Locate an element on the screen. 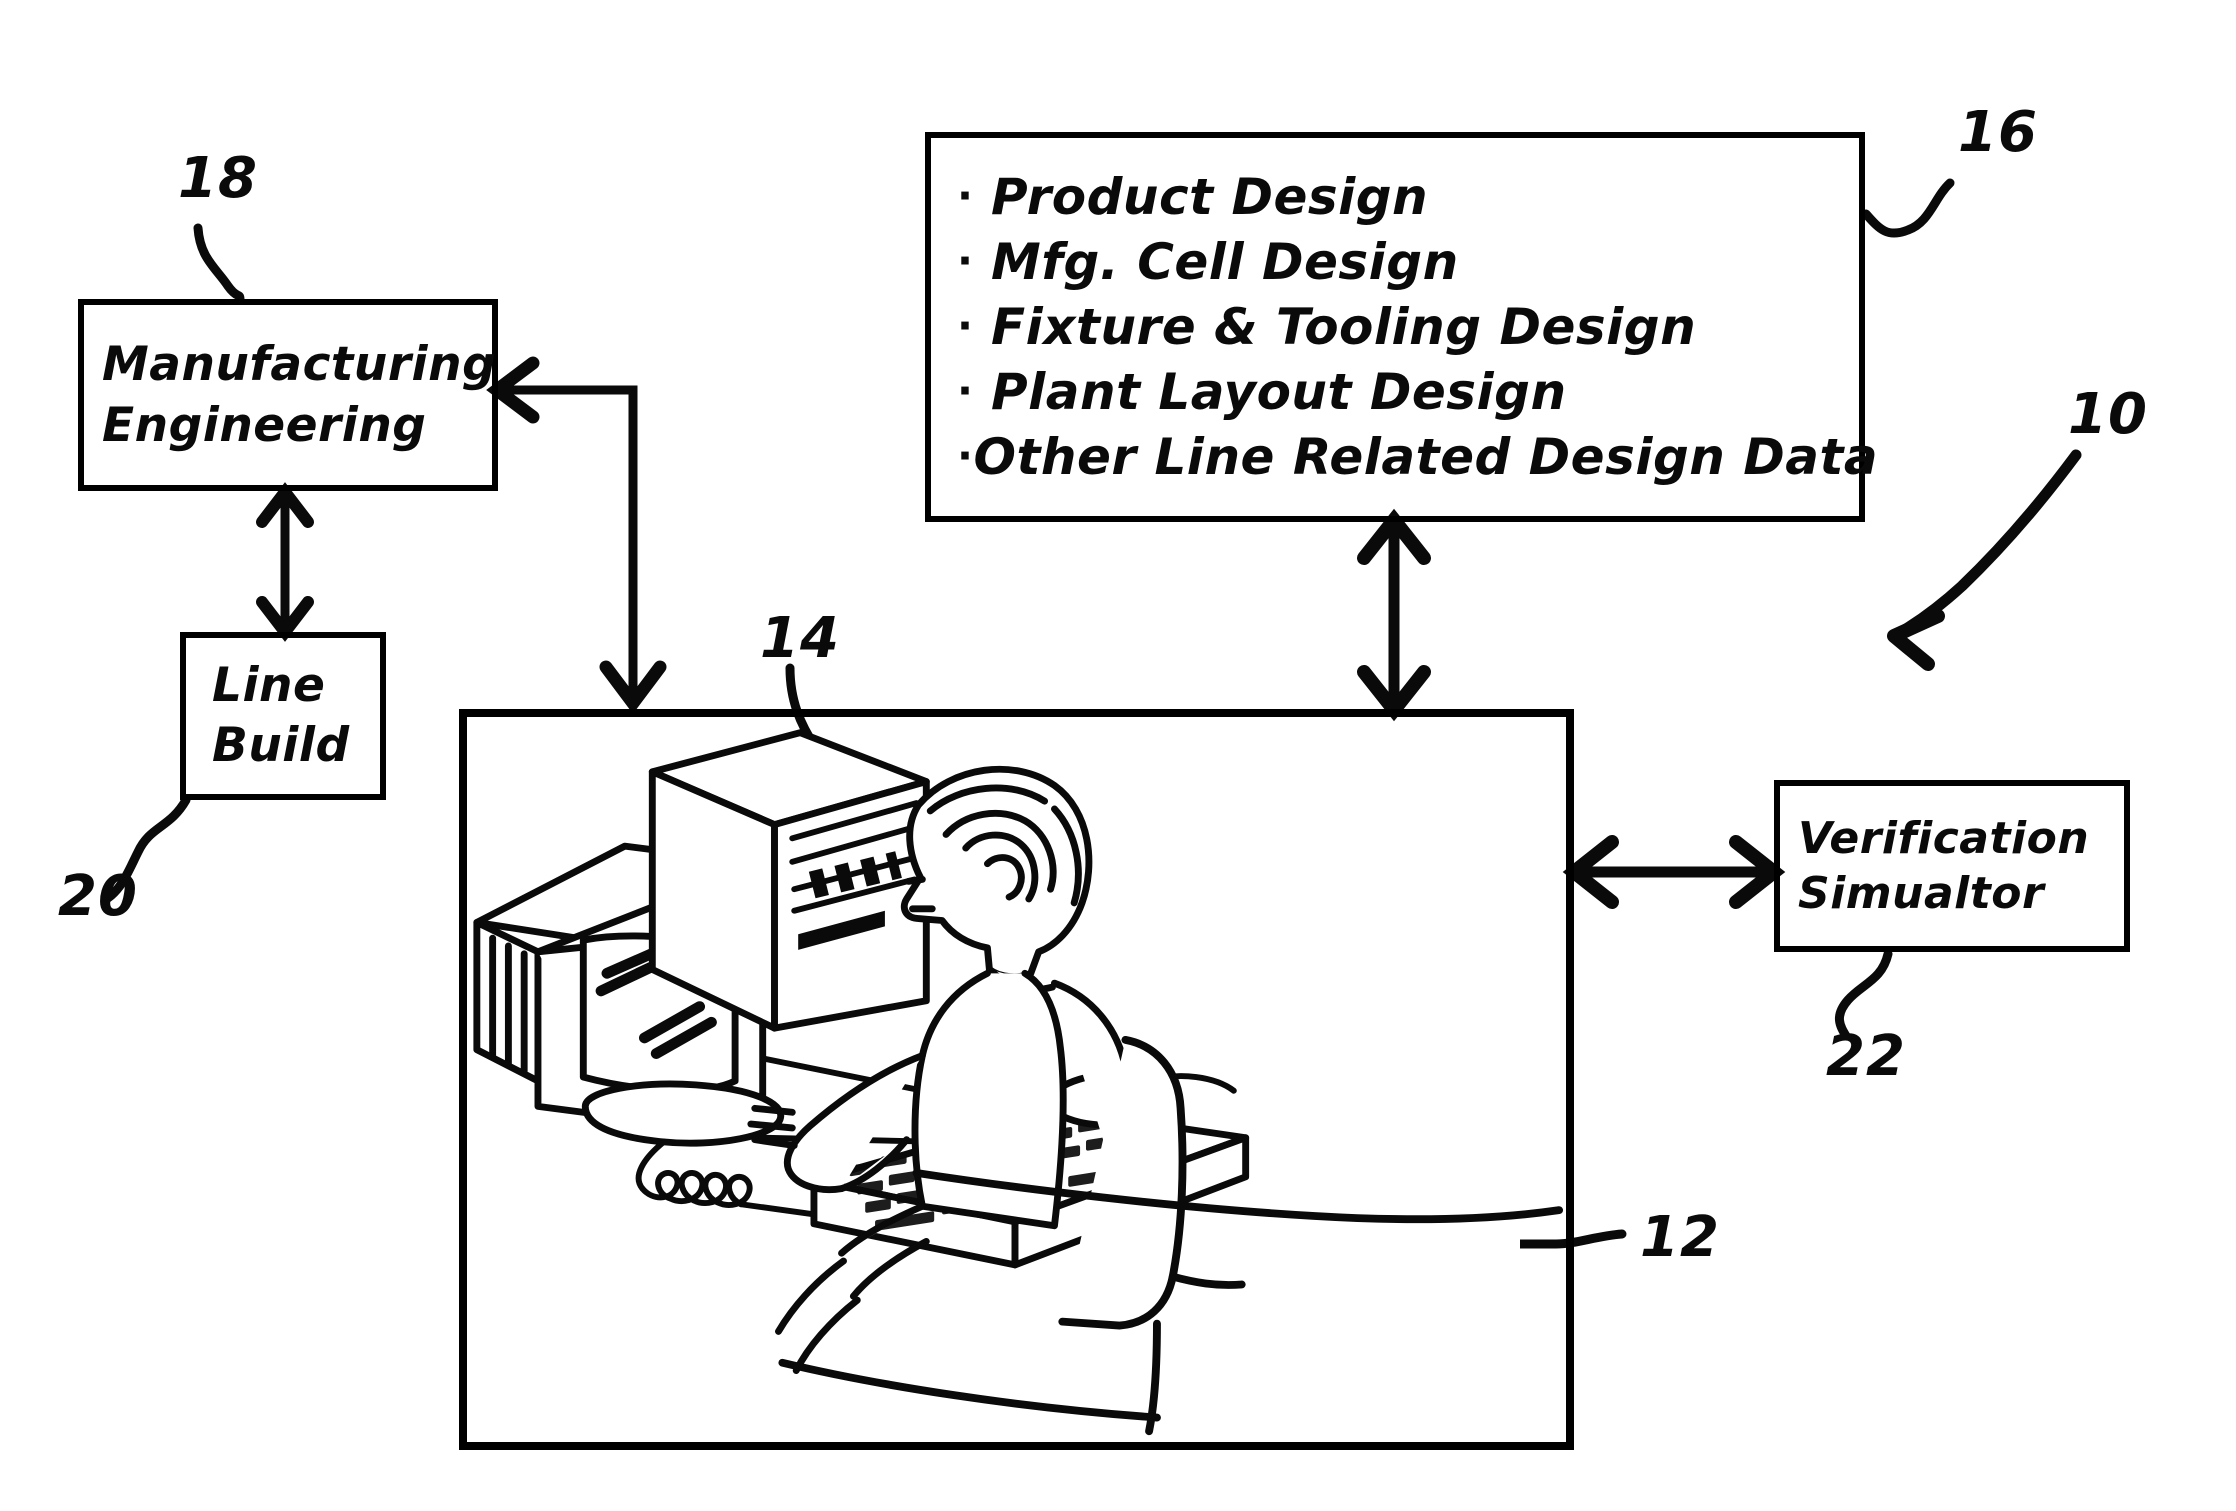 Image resolution: width=2236 pixels, height=1511 pixels. reference-numeral-12: 12 is located at coordinates (1680, 1237).